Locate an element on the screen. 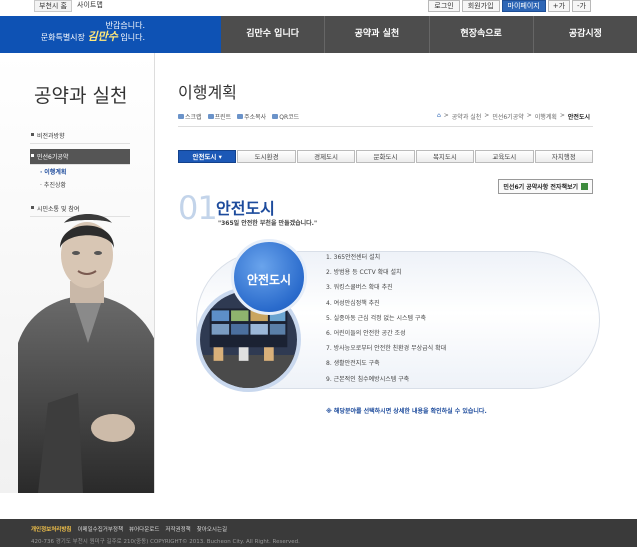 Image resolution: width=637 pixels, height=547 pixels. section-quote: "365일 안전한 부천을 만들겠습니다." is located at coordinates (268, 223).